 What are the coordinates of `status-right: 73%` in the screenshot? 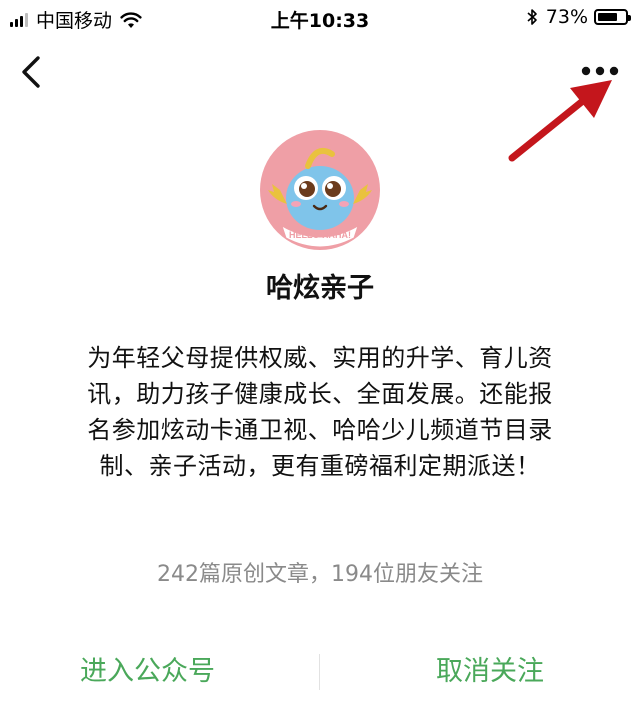 It's located at (578, 17).